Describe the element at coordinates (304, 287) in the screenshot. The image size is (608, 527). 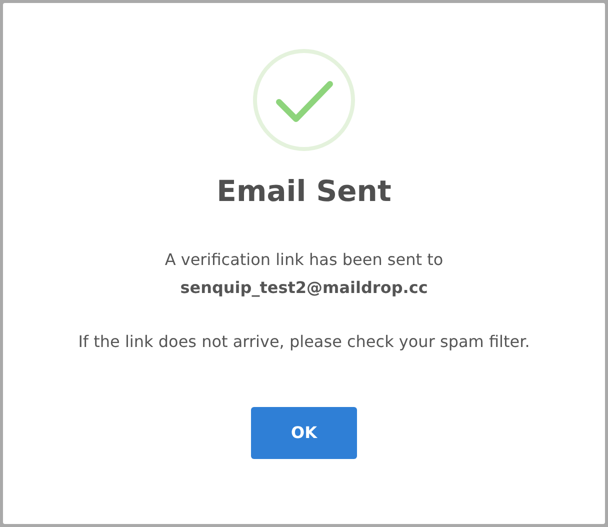
I see `email-address: senquip_test2@maildrop.cc` at that location.